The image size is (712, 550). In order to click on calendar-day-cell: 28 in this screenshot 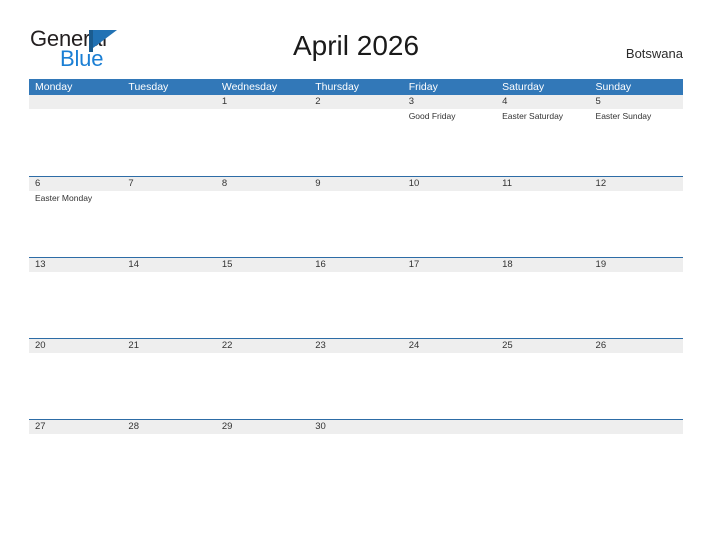, I will do `click(169, 460)`.